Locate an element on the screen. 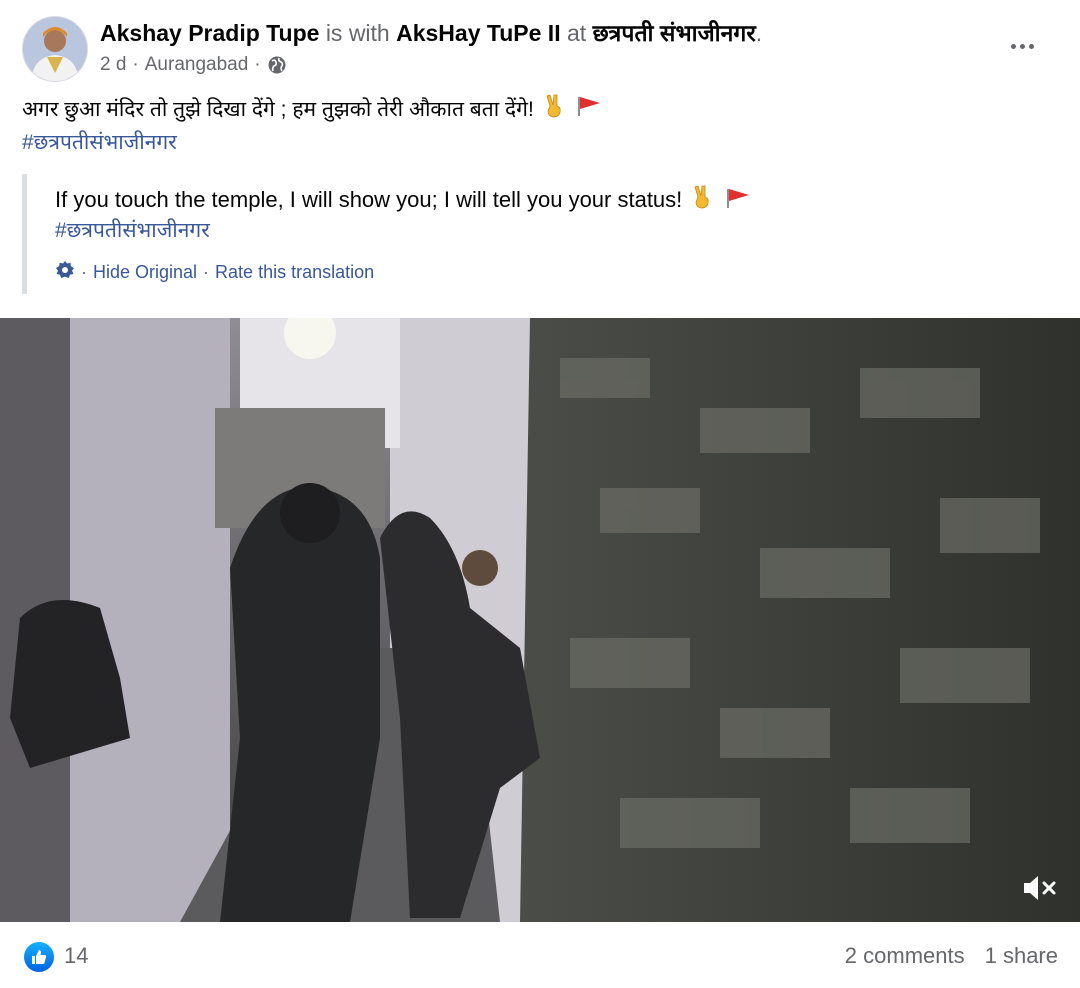 This screenshot has height=988, width=1080. post-footer: 14 2 comments 1 share is located at coordinates (540, 955).